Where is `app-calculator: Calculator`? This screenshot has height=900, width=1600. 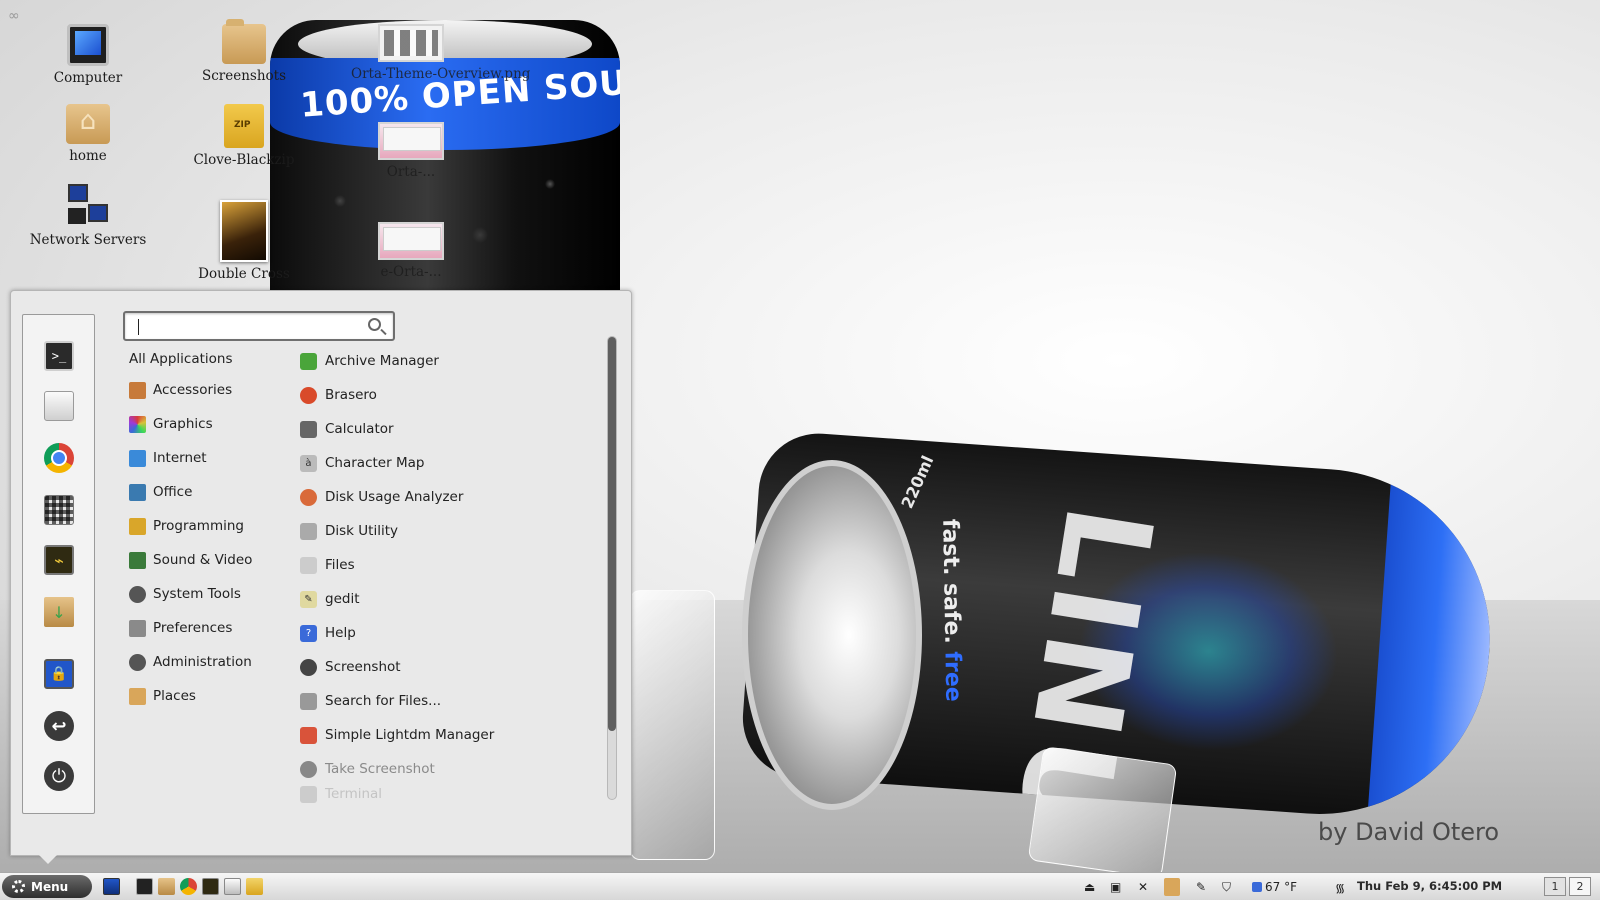 app-calculator: Calculator is located at coordinates (347, 429).